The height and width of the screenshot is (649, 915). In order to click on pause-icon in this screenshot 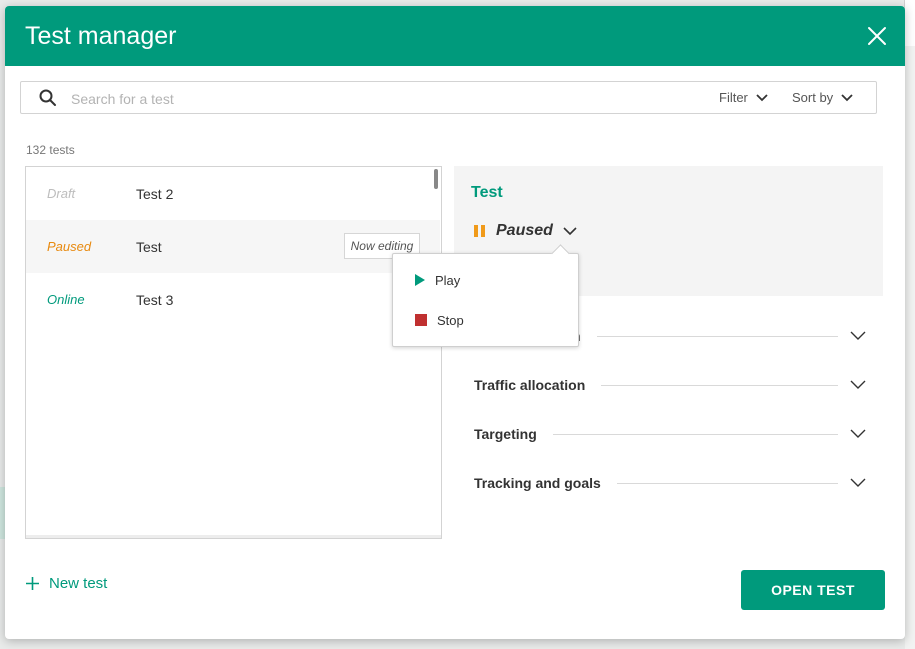, I will do `click(479, 231)`.